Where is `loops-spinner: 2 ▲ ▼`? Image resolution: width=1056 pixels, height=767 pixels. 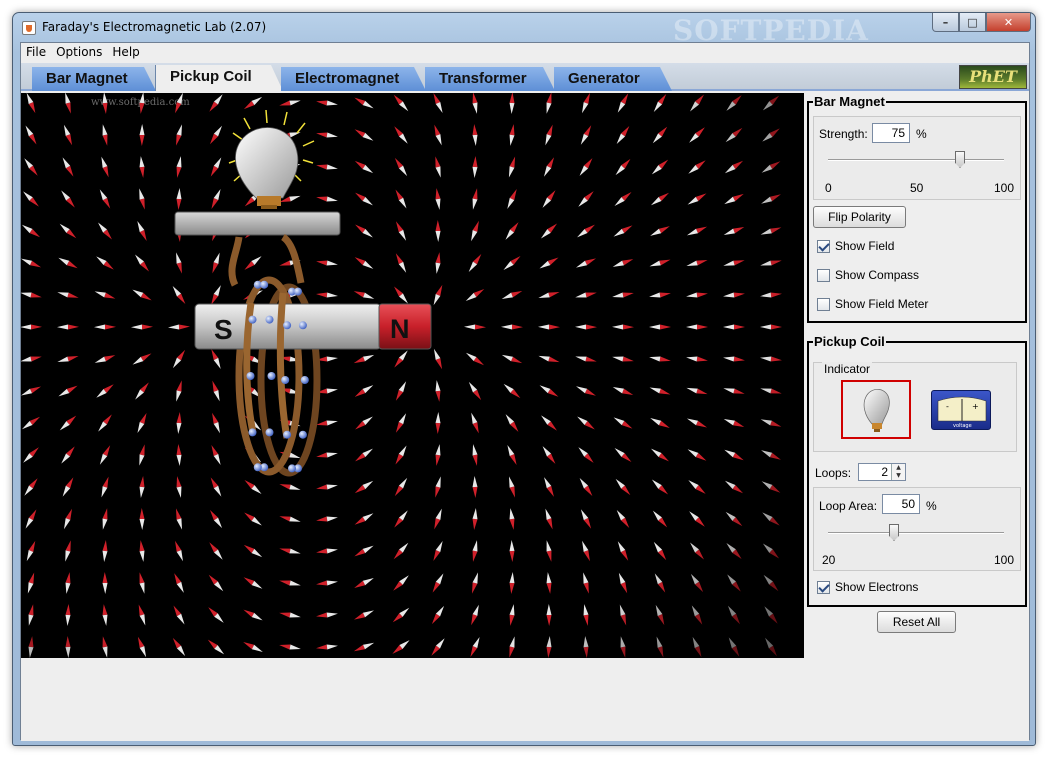
loops-spinner: 2 ▲ ▼ is located at coordinates (882, 472).